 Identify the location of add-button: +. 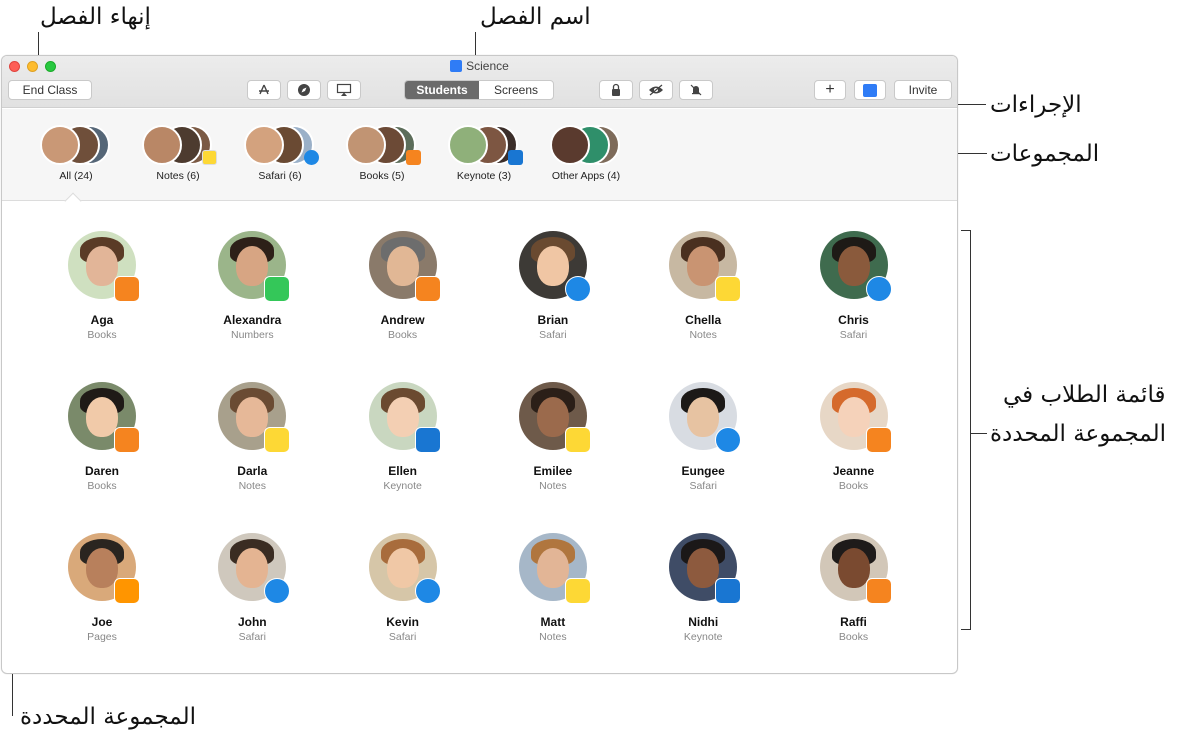
(830, 90).